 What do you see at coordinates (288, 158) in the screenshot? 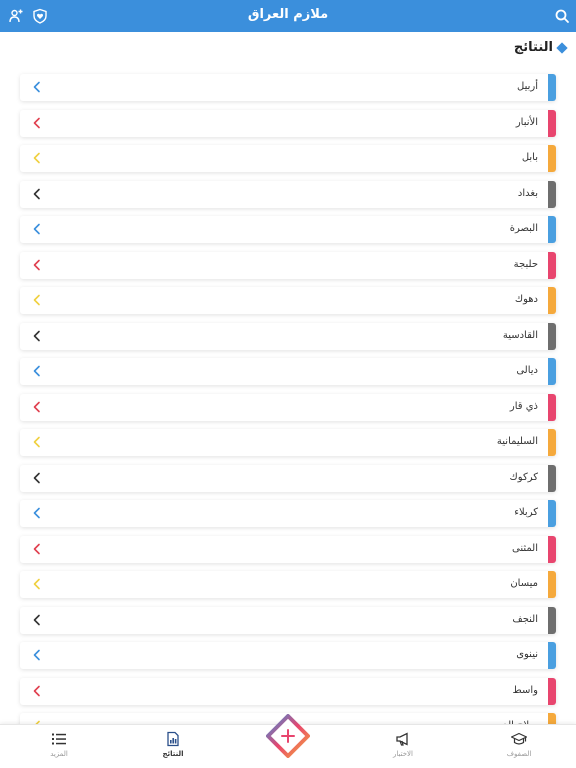
I see `province-row: بابل` at bounding box center [288, 158].